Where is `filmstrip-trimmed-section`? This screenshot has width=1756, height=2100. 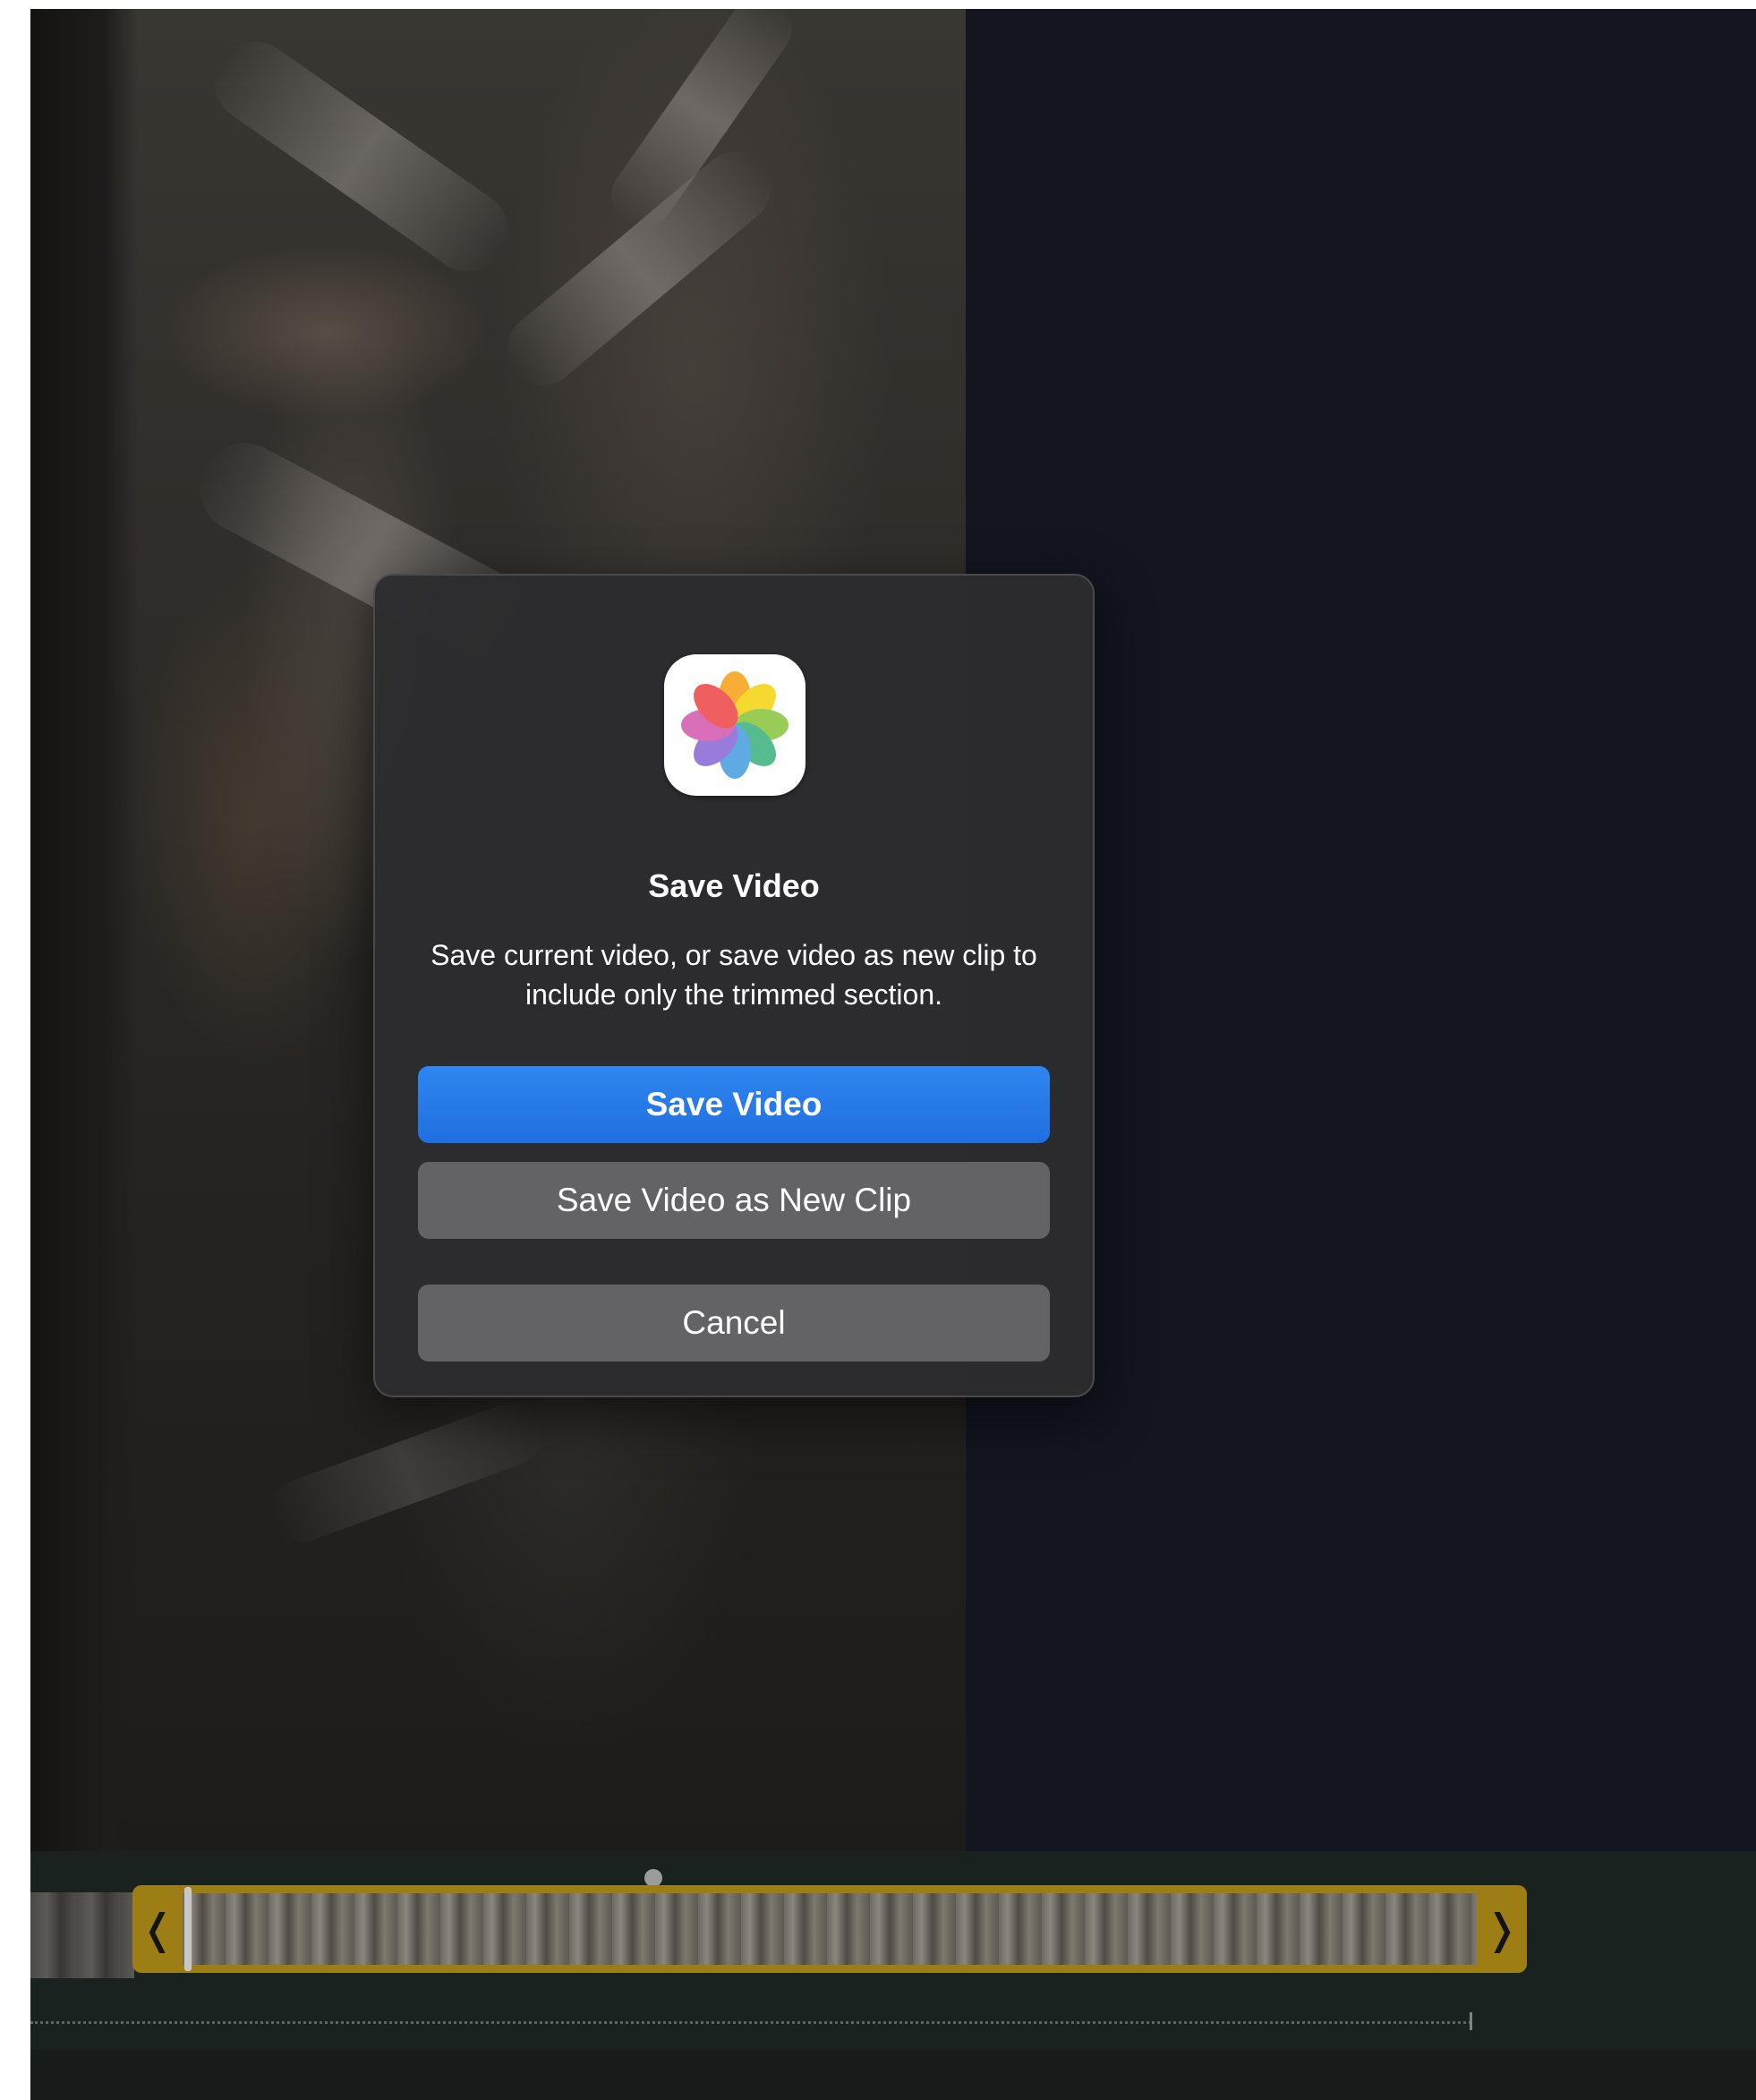 filmstrip-trimmed-section is located at coordinates (830, 1929).